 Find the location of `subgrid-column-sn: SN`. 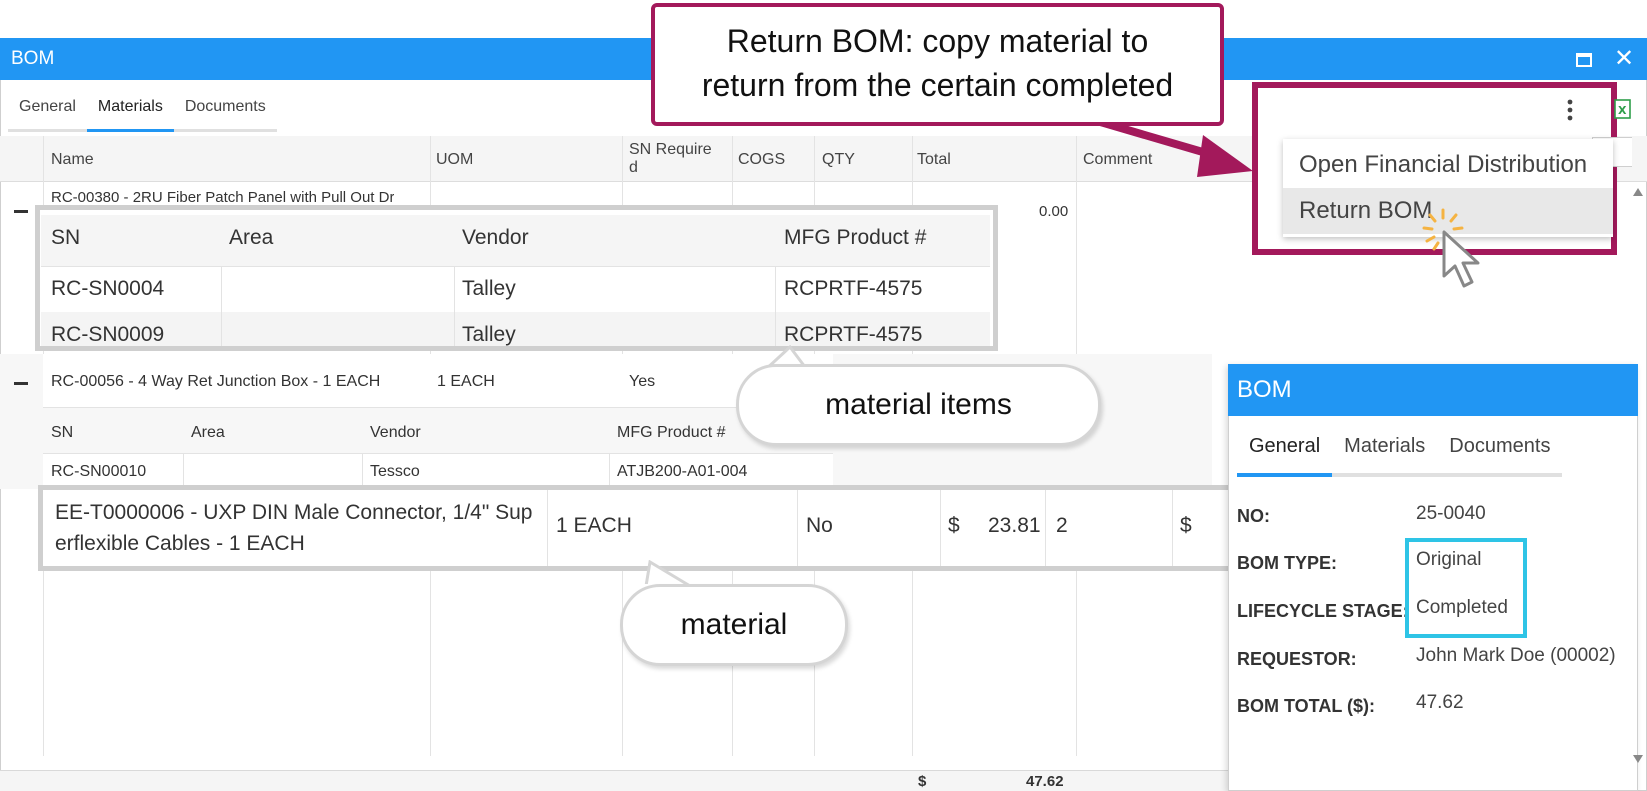

subgrid-column-sn: SN is located at coordinates (62, 433).